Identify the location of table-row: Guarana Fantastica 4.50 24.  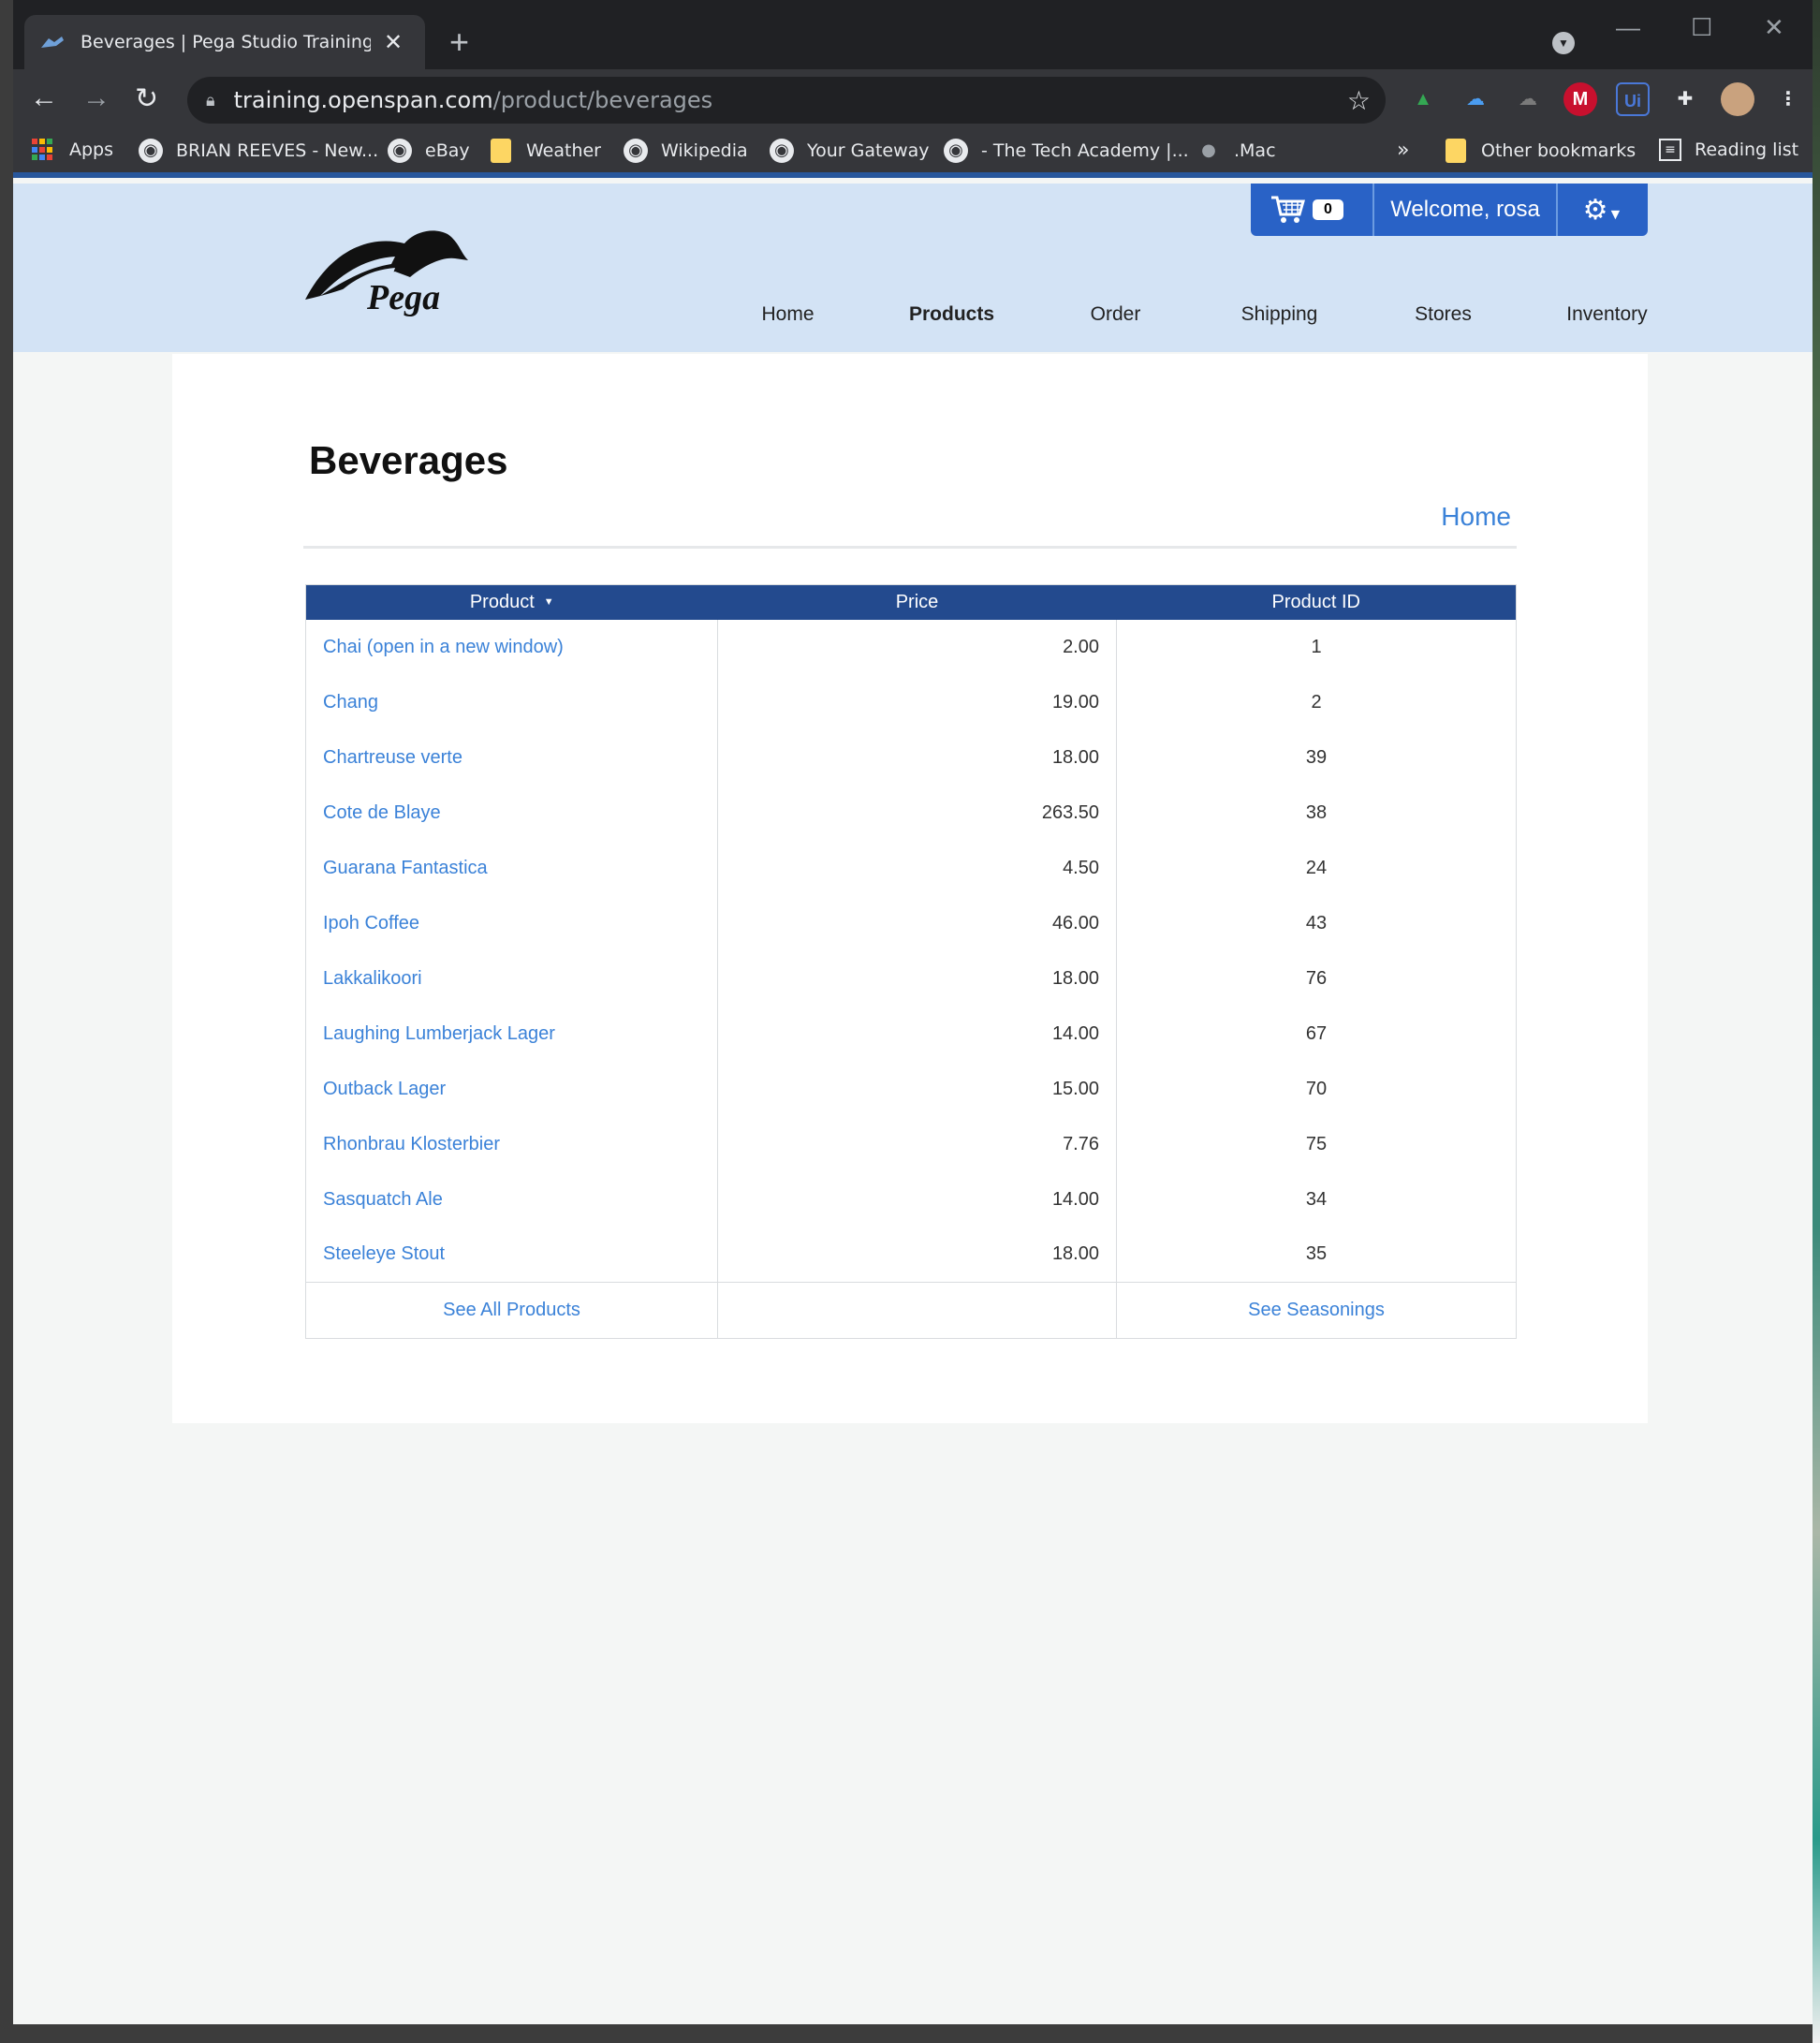
(911, 868).